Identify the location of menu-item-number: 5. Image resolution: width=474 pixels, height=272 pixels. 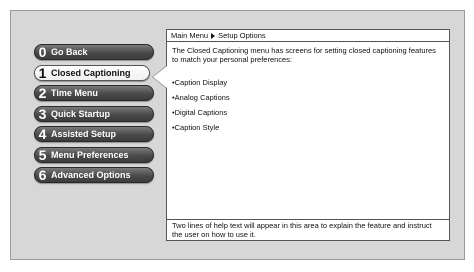
(42, 154).